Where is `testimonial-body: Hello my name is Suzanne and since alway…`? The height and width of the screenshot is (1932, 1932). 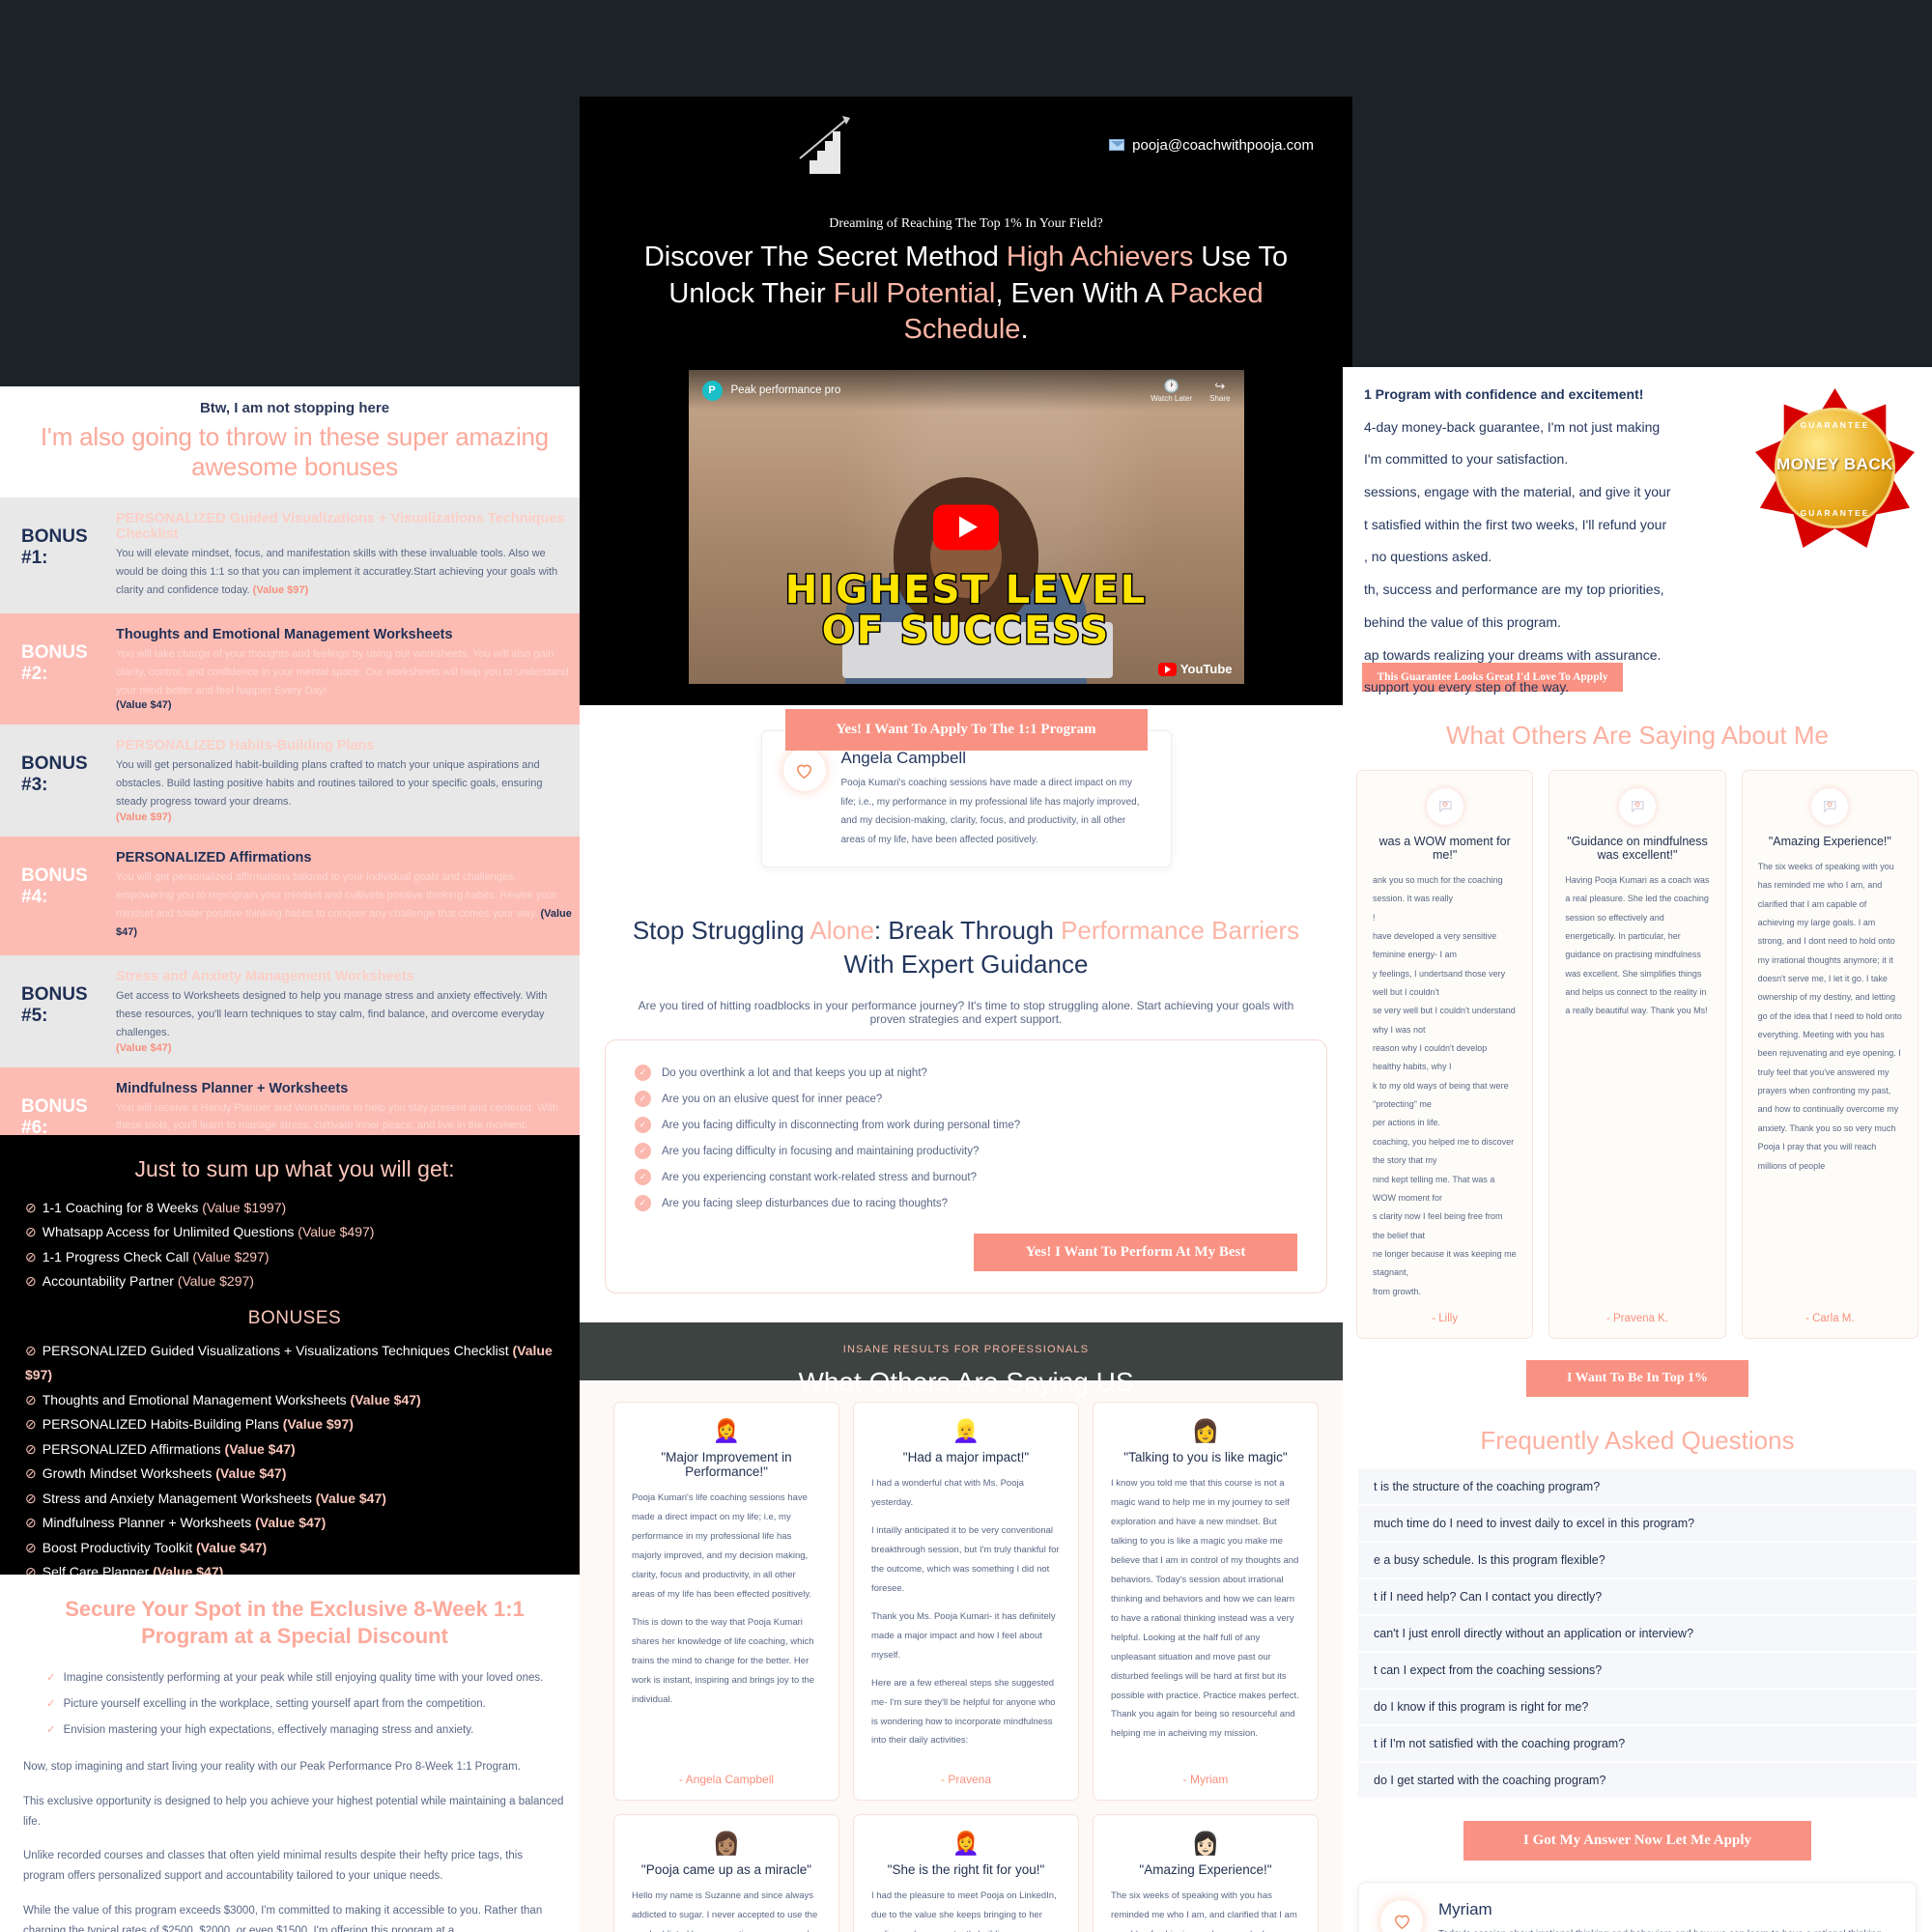
testimonial-body: Hello my name is Suzanne and since alway… is located at coordinates (725, 1911).